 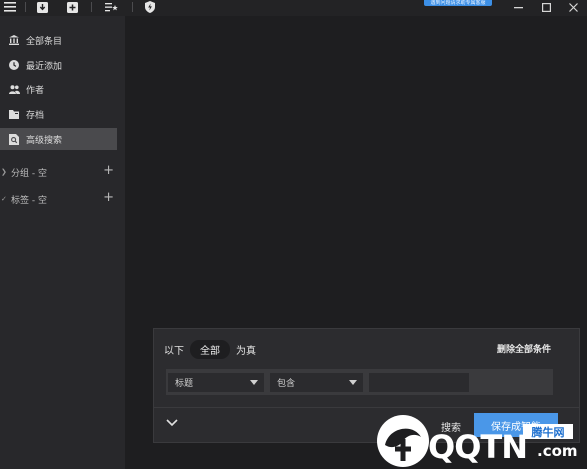 What do you see at coordinates (44, 140) in the screenshot?
I see `sidebar-item-label: 高级搜索` at bounding box center [44, 140].